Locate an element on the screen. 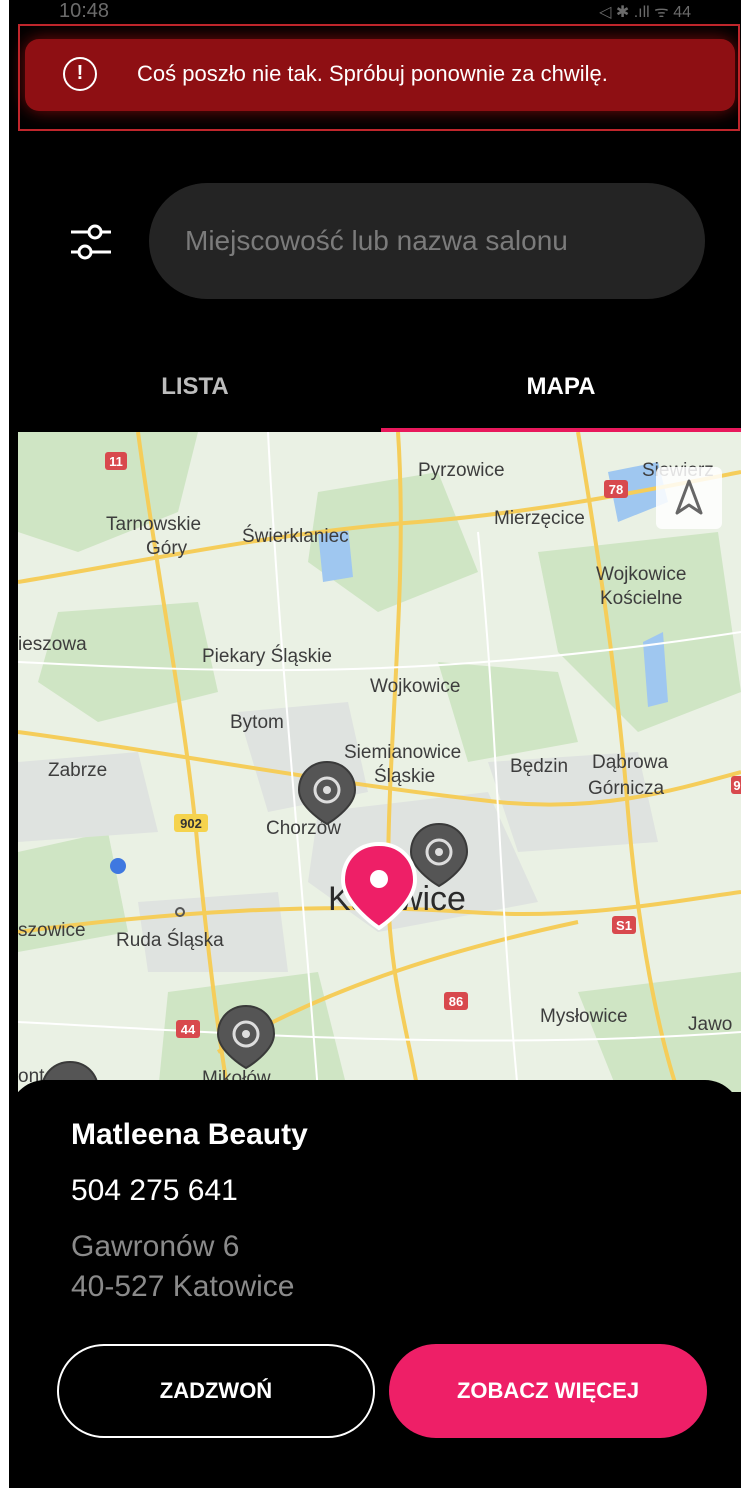  map-label: szowice is located at coordinates (52, 930).